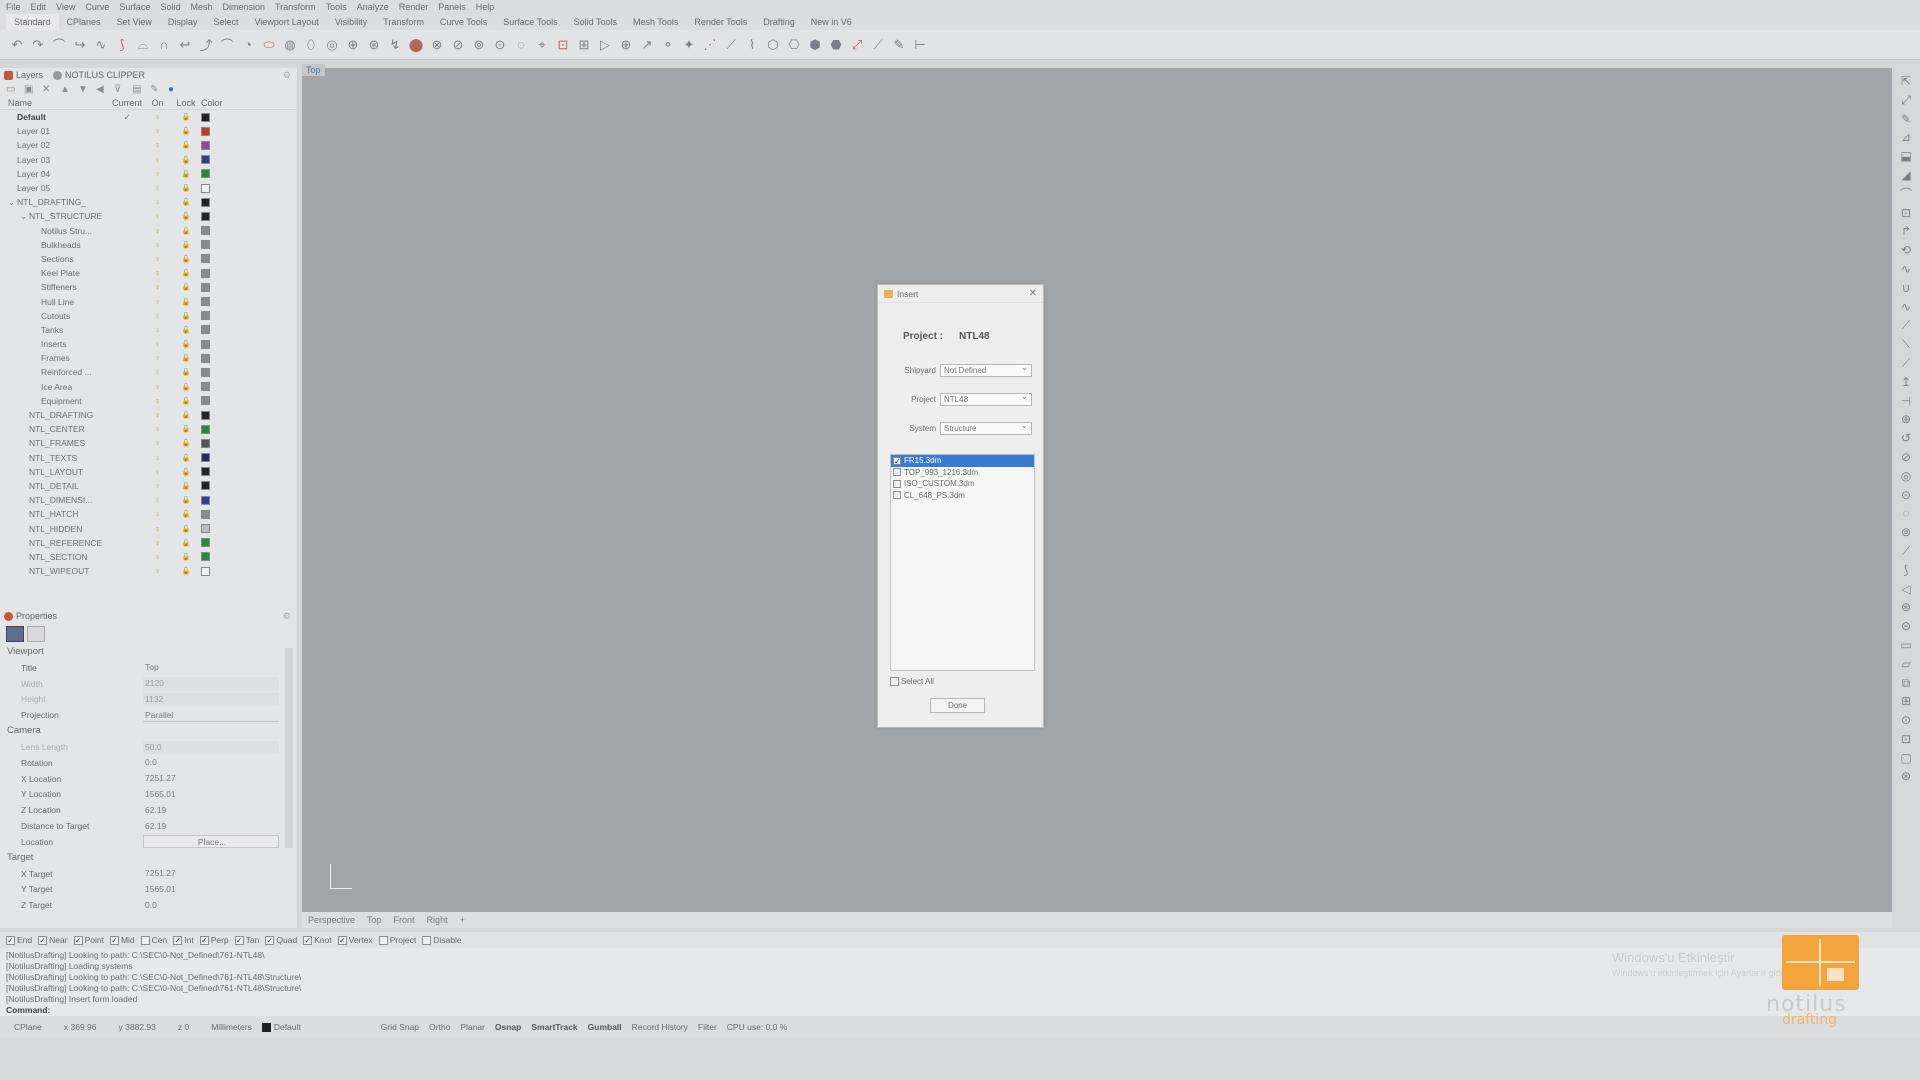  Describe the element at coordinates (286, 22) in the screenshot. I see `tab-viewport-layout: Viewport Layout` at that location.